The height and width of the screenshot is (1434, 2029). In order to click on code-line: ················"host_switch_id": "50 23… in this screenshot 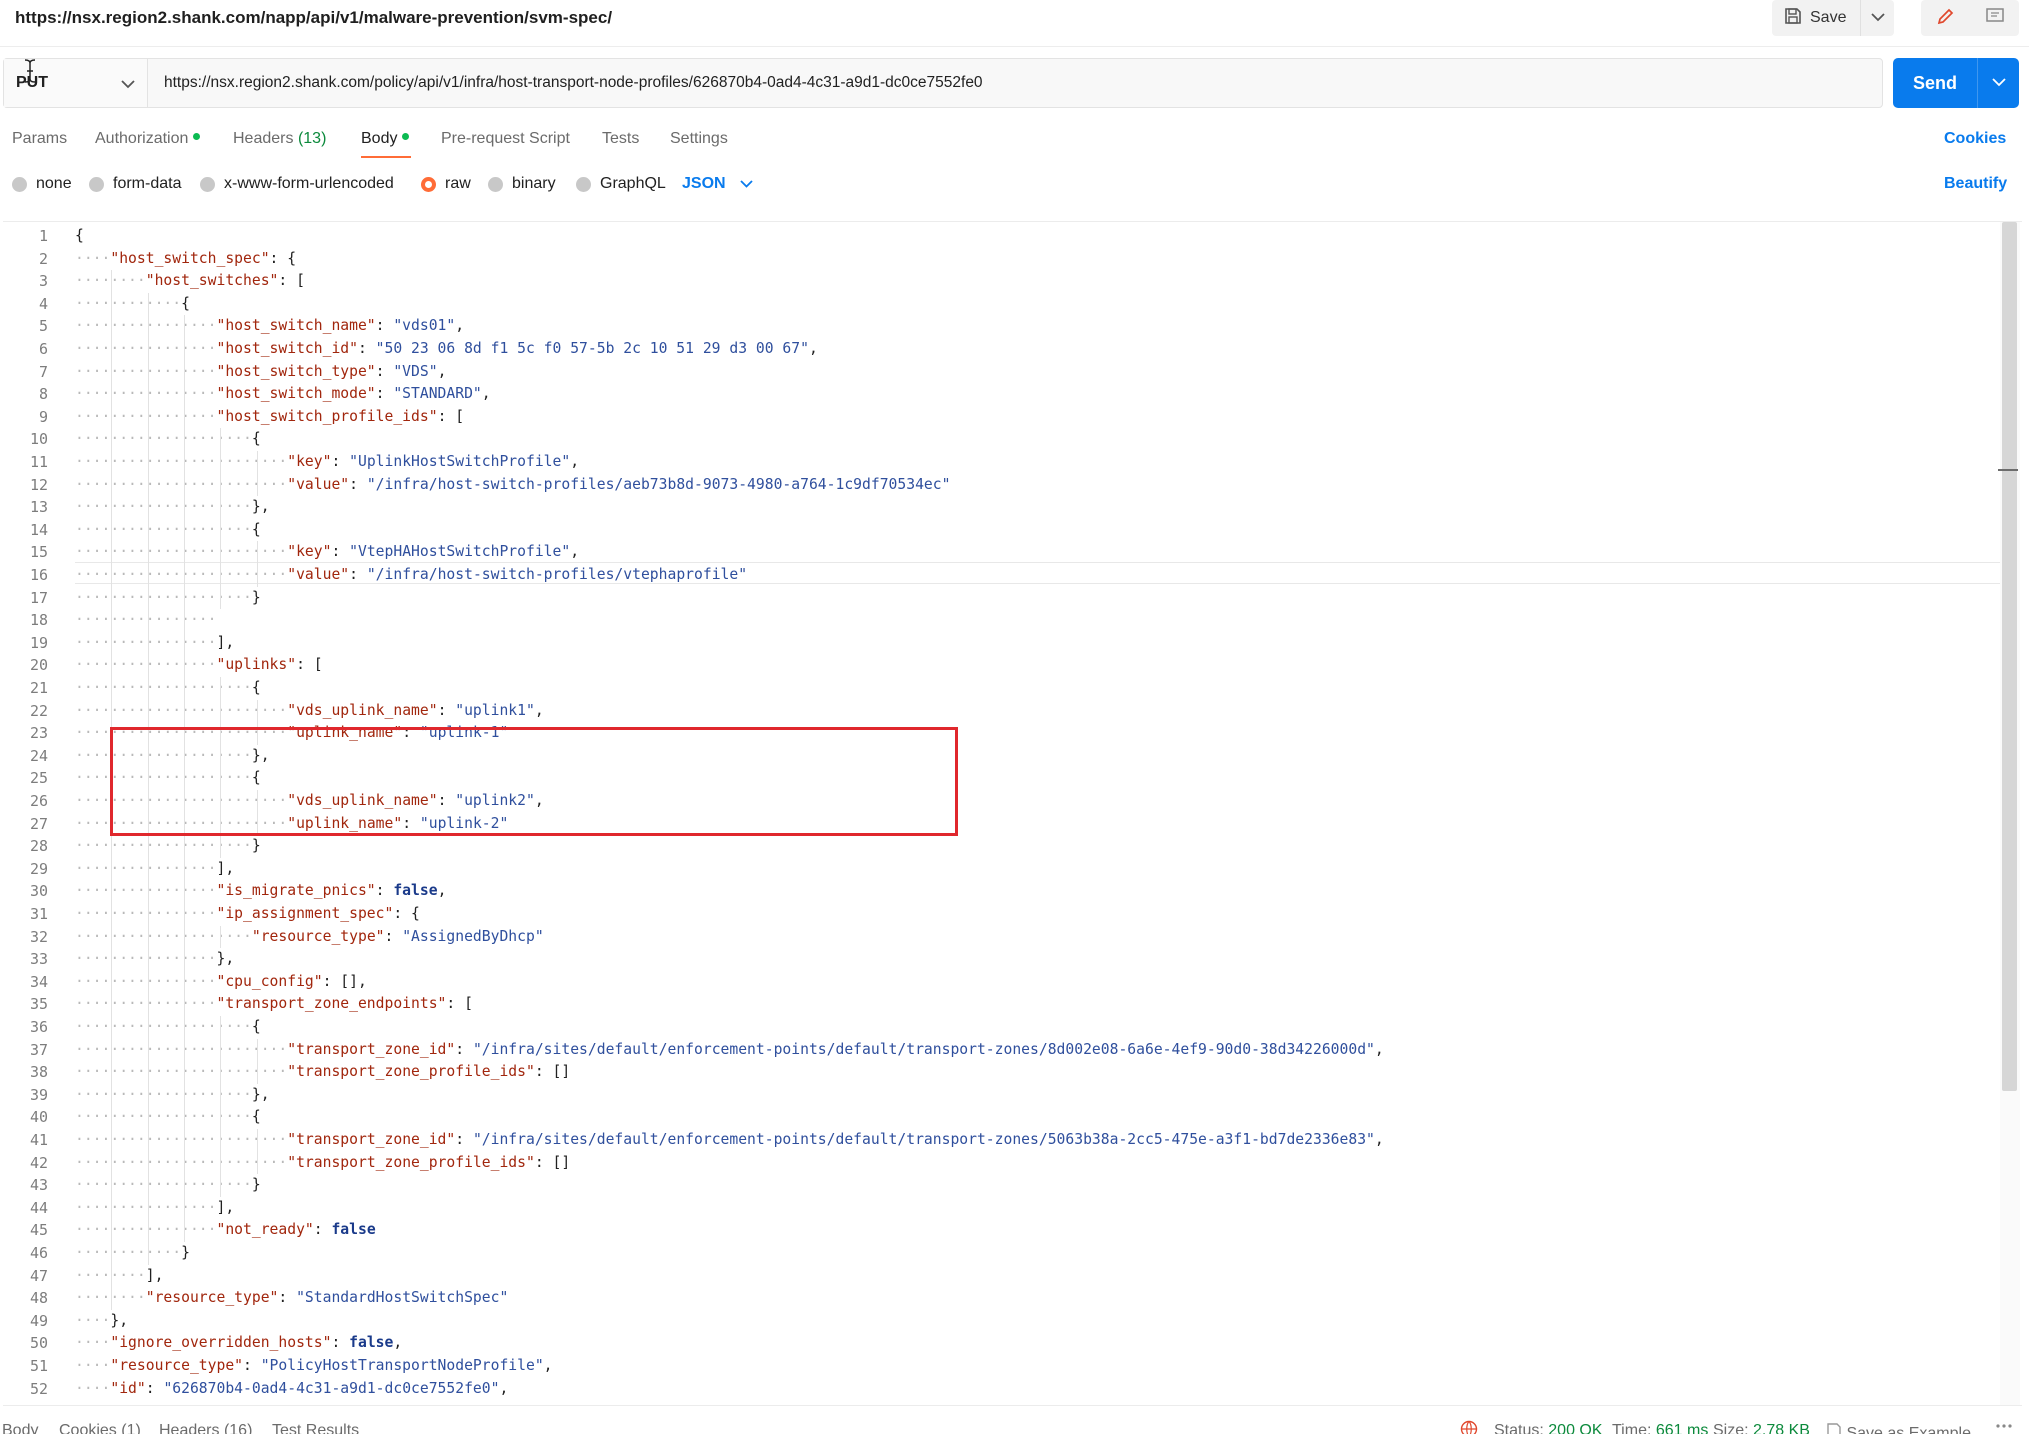, I will do `click(446, 349)`.